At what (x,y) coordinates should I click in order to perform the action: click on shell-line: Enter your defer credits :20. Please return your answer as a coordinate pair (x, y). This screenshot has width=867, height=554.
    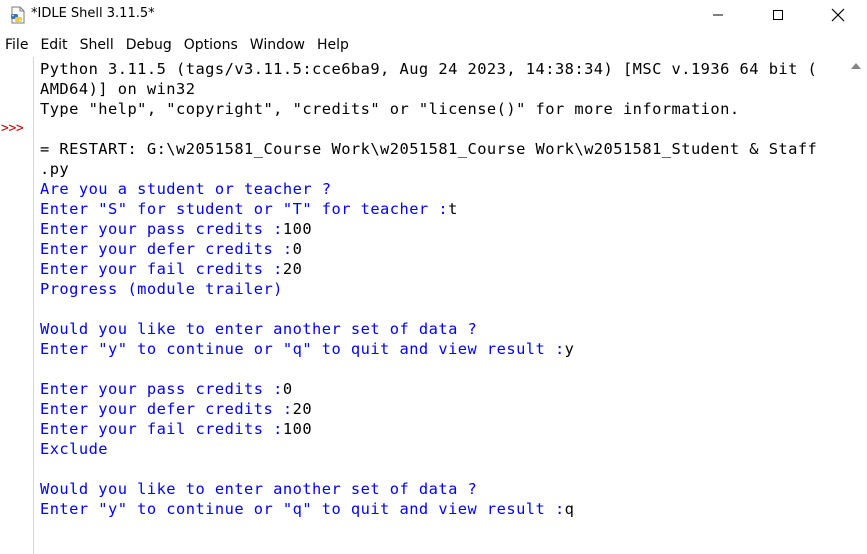
    Looking at the image, I should click on (442, 409).